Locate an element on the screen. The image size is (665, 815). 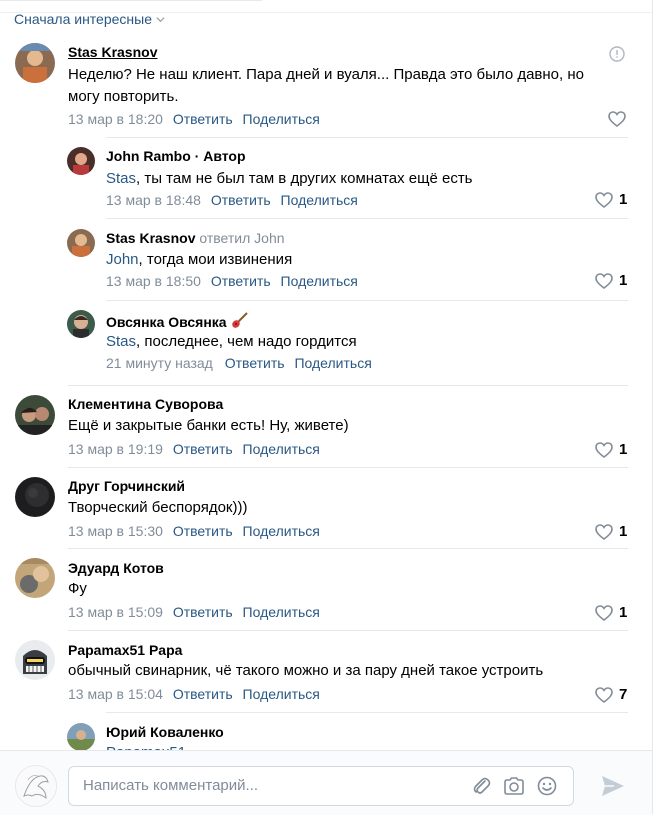
comment-text: Фу is located at coordinates (77, 588).